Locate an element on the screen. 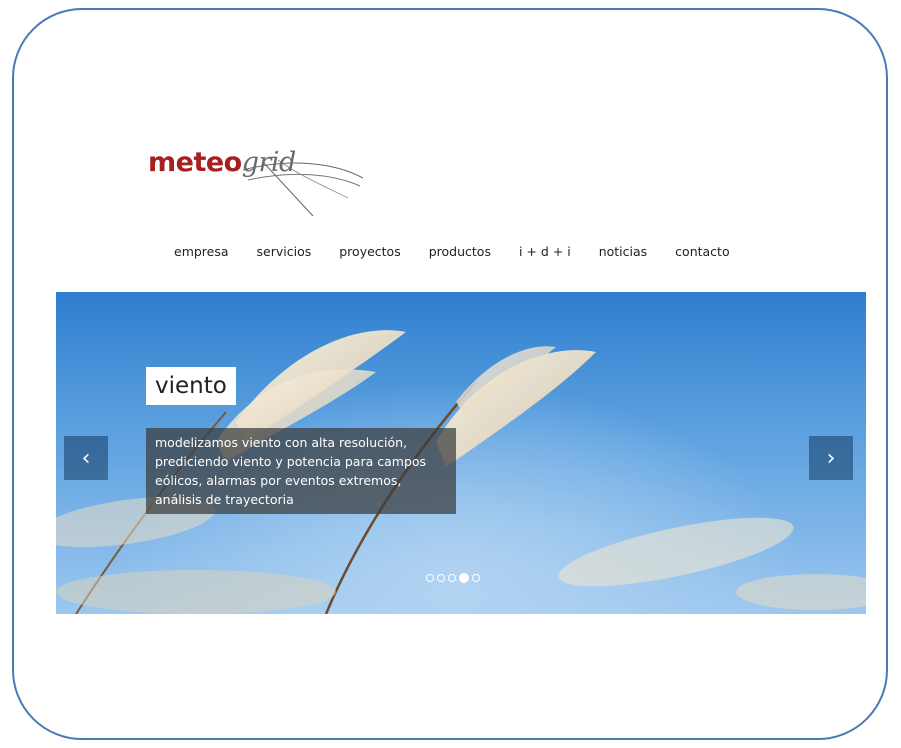 This screenshot has width=901, height=748. nav-item-proyectos: proyectos is located at coordinates (369, 251).